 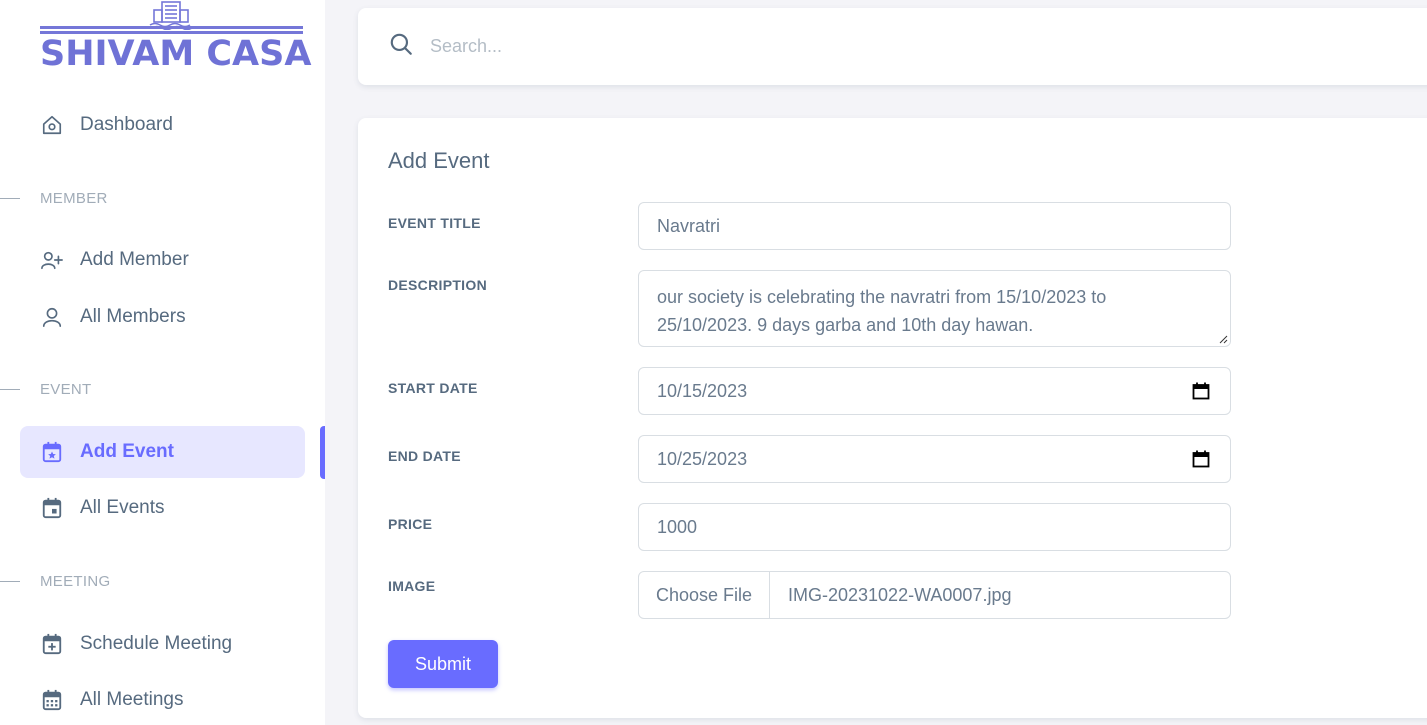 What do you see at coordinates (934, 226) in the screenshot?
I see `event-title-input: Navratri` at bounding box center [934, 226].